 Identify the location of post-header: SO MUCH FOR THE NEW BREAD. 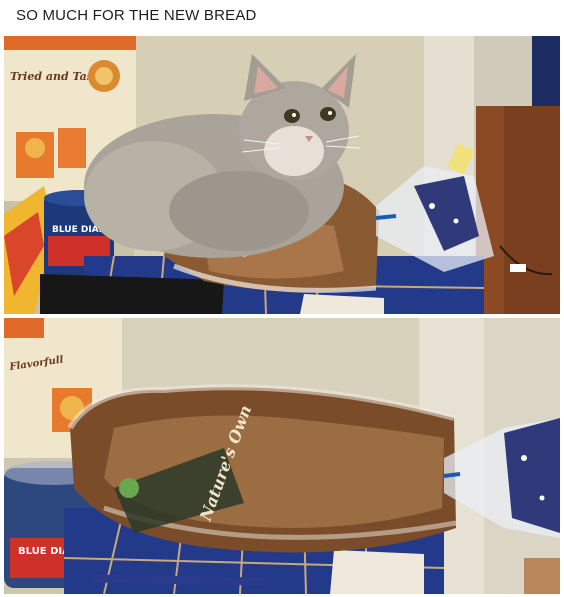
(282, 18).